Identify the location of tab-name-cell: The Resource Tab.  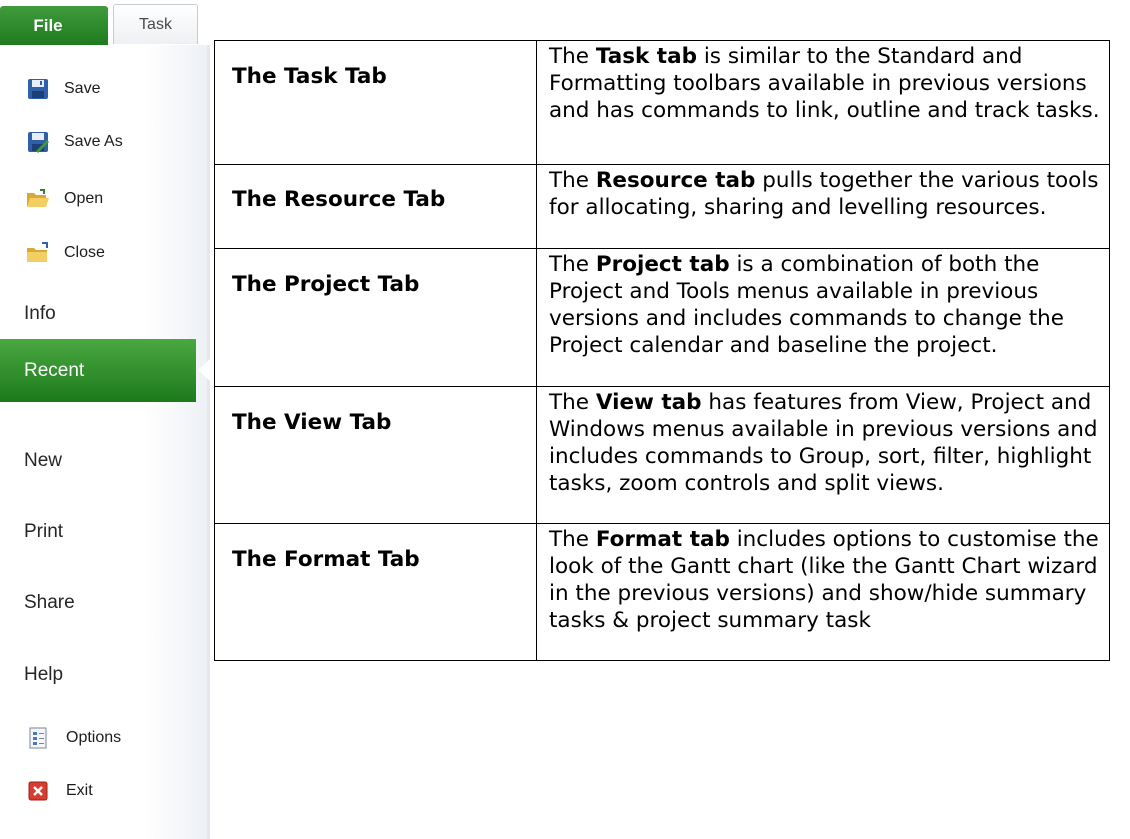
(375, 206).